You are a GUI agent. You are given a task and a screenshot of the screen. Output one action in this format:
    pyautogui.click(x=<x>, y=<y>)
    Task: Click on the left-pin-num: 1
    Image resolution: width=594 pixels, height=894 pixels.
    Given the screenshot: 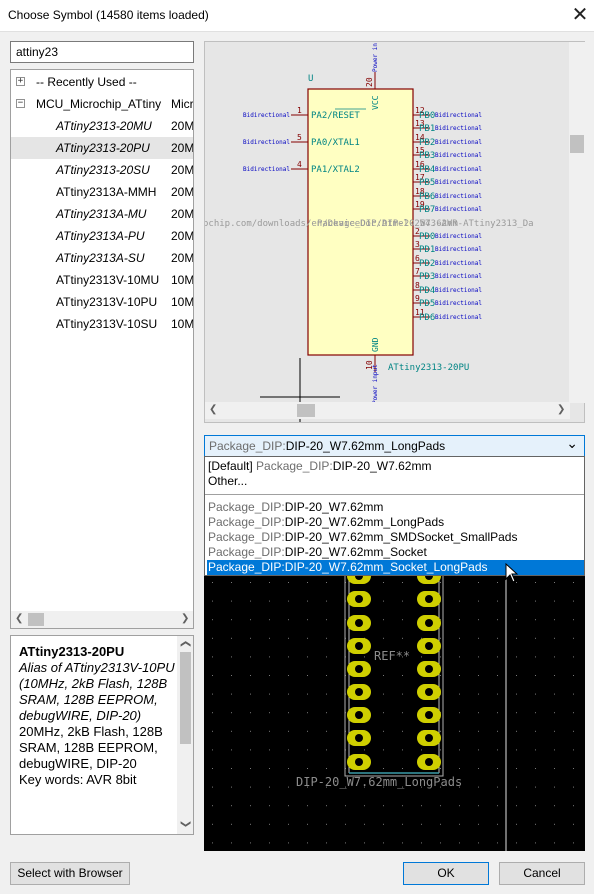 What is the action you would take?
    pyautogui.click(x=299, y=110)
    